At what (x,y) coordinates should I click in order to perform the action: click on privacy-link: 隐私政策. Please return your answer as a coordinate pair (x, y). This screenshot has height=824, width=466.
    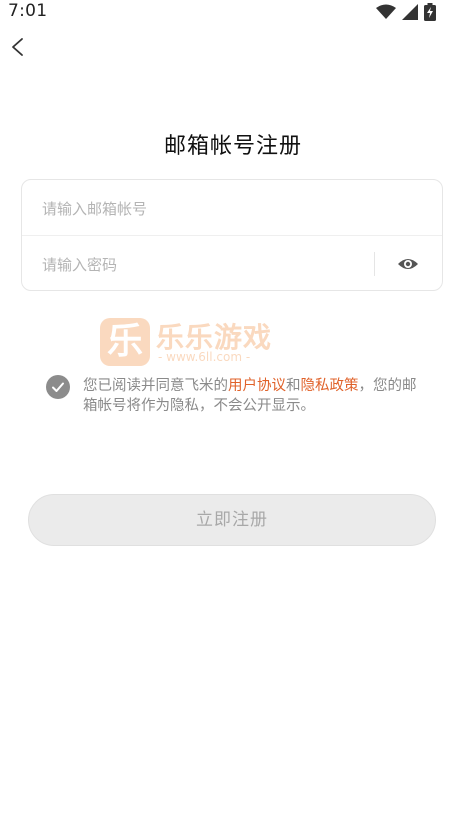
    Looking at the image, I should click on (330, 386).